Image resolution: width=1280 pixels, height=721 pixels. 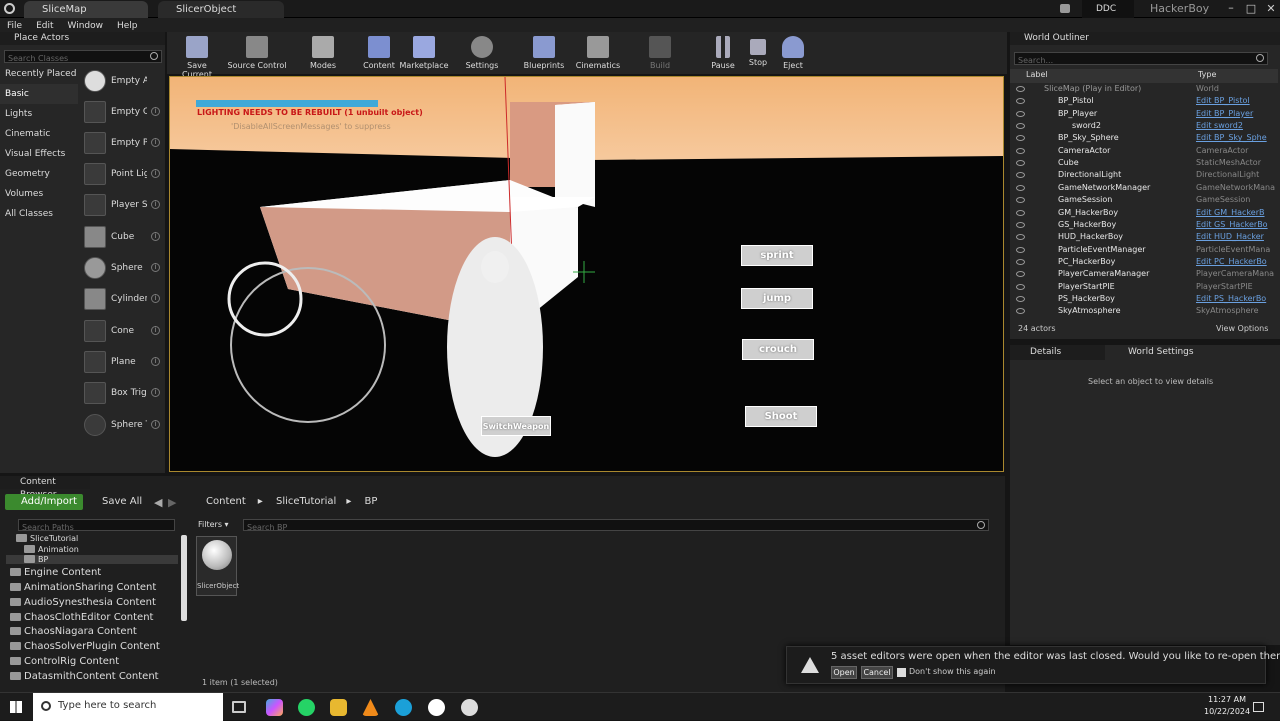 I want to click on outliner-row: SliceMap (Play in Editor) World, so click(x=1144, y=89).